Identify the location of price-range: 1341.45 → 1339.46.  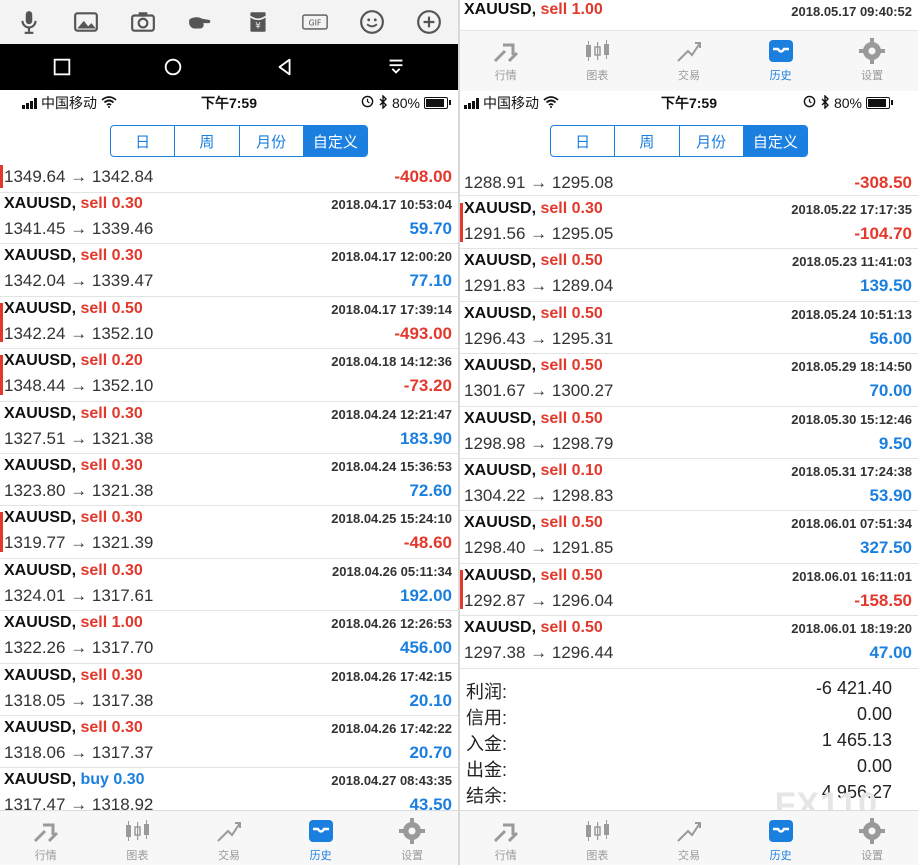
(79, 228).